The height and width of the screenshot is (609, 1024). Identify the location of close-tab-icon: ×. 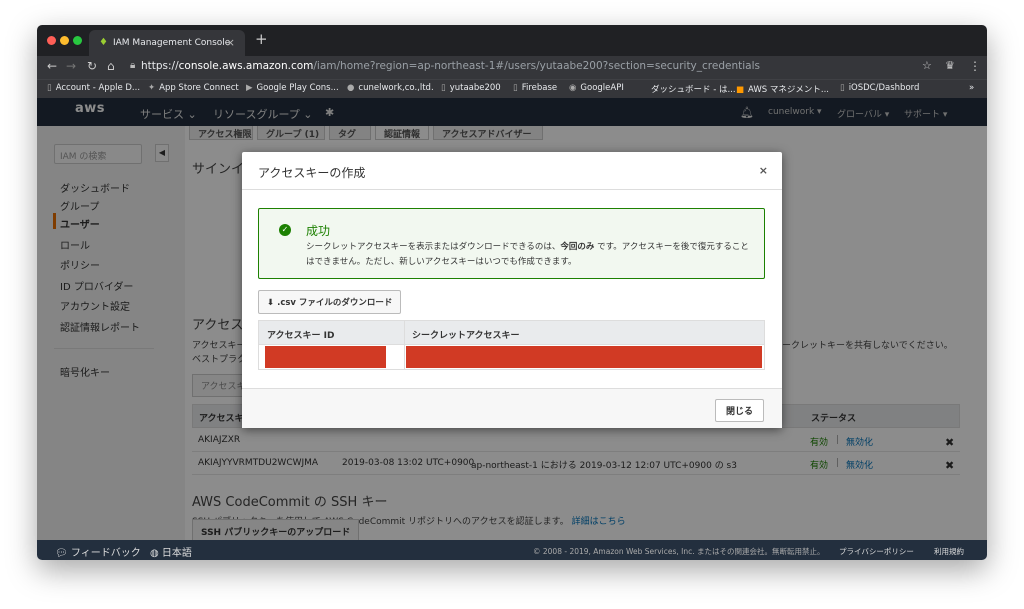
(230, 42).